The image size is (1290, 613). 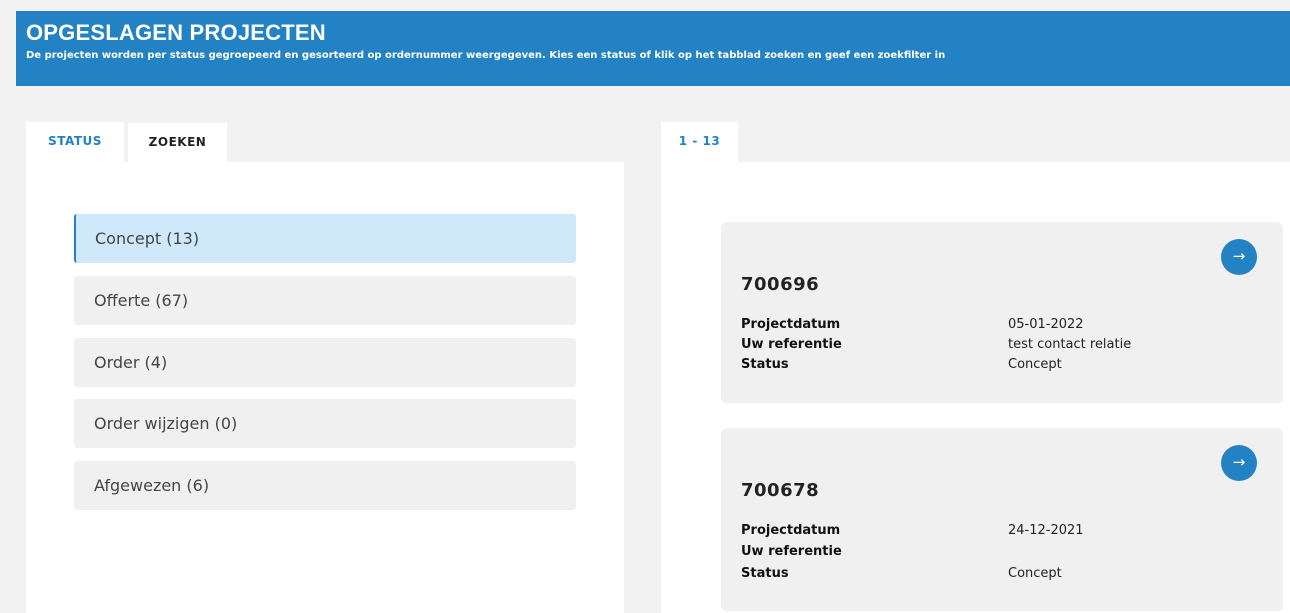 What do you see at coordinates (1070, 344) in the screenshot?
I see `referentie-value: test contact relatie` at bounding box center [1070, 344].